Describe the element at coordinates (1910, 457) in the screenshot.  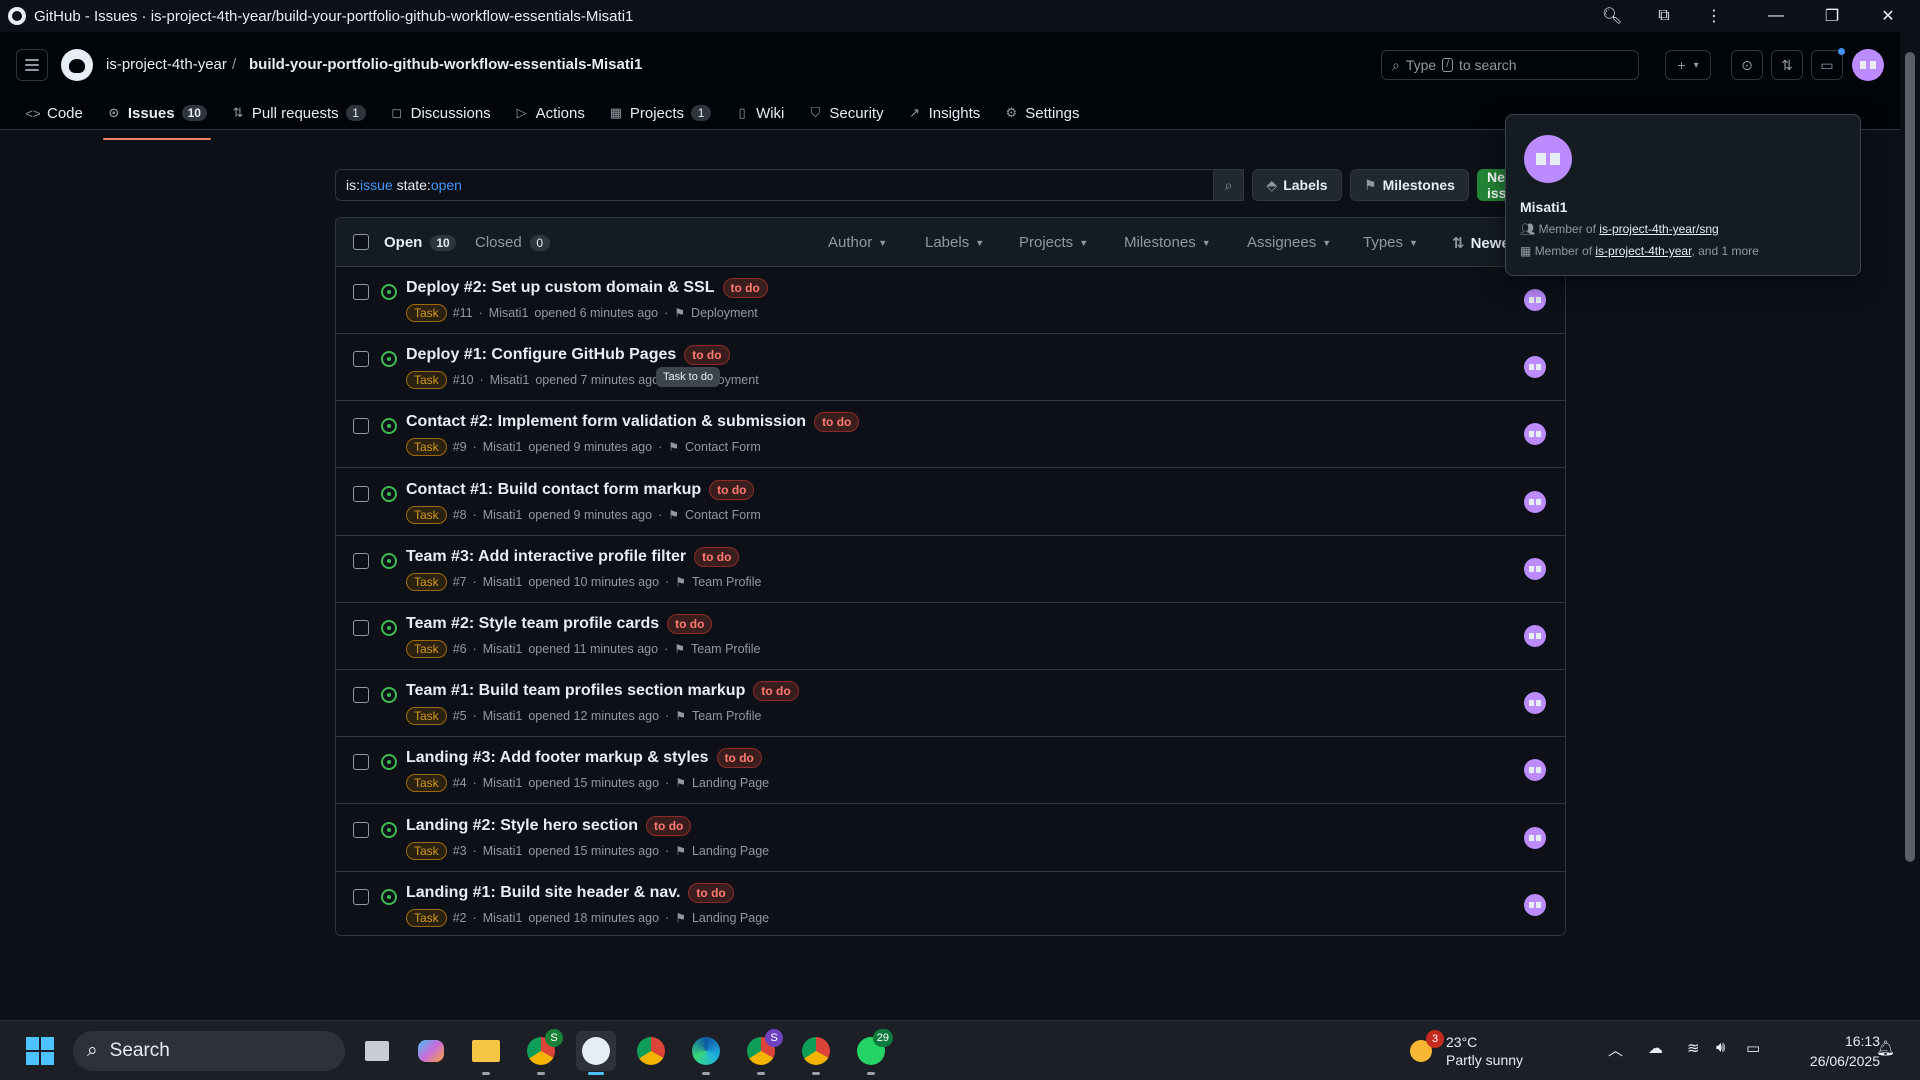
I see `scrollbar-thumb` at that location.